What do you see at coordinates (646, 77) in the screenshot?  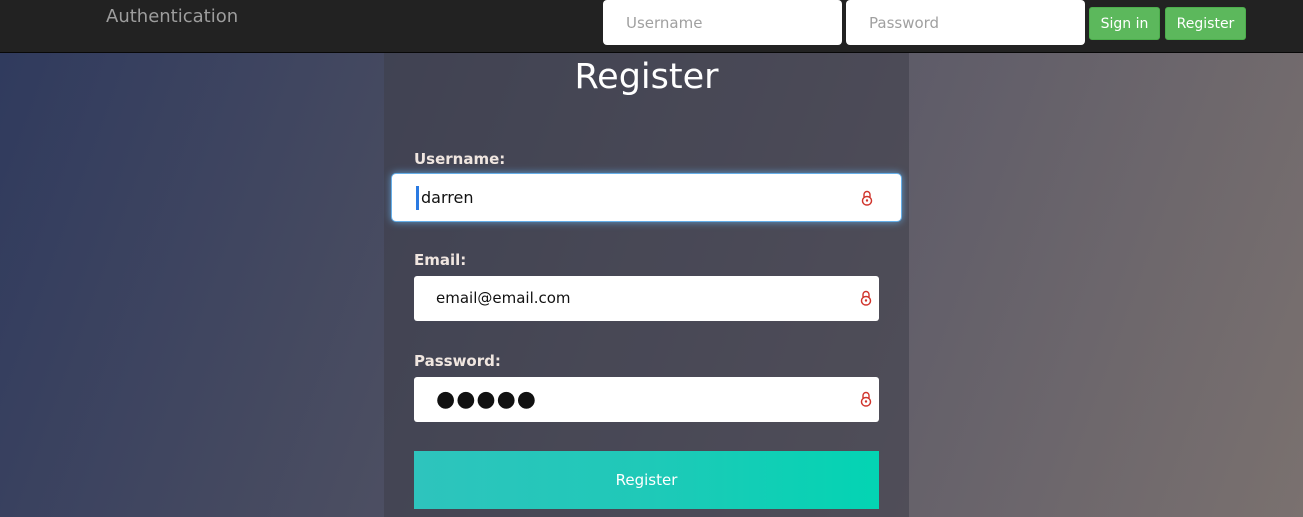 I see `page-title: Register` at bounding box center [646, 77].